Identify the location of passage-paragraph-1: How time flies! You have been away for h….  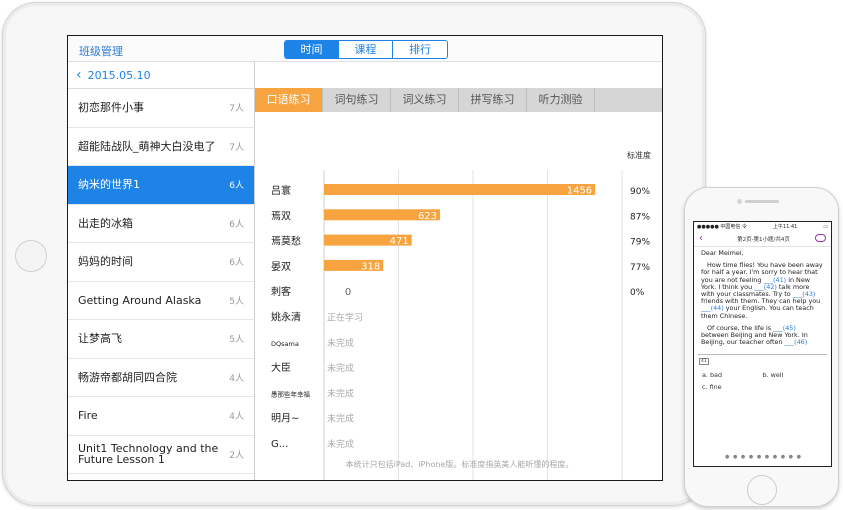
(762, 291).